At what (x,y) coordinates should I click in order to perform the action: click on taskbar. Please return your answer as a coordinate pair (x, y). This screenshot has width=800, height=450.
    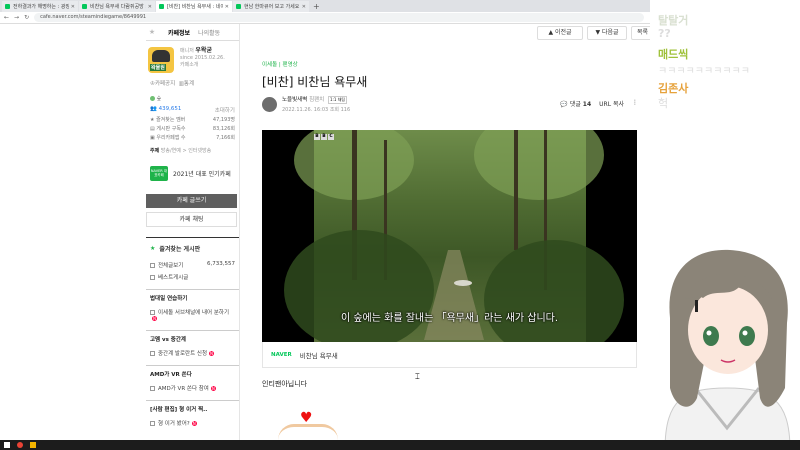
    Looking at the image, I should click on (400, 445).